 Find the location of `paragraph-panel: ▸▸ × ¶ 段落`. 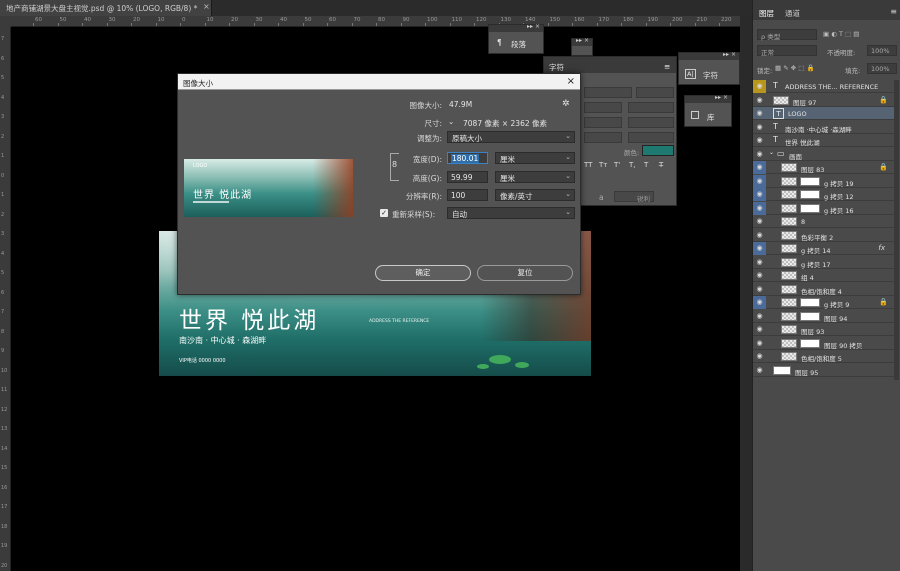

paragraph-panel: ▸▸ × ¶ 段落 is located at coordinates (516, 38).